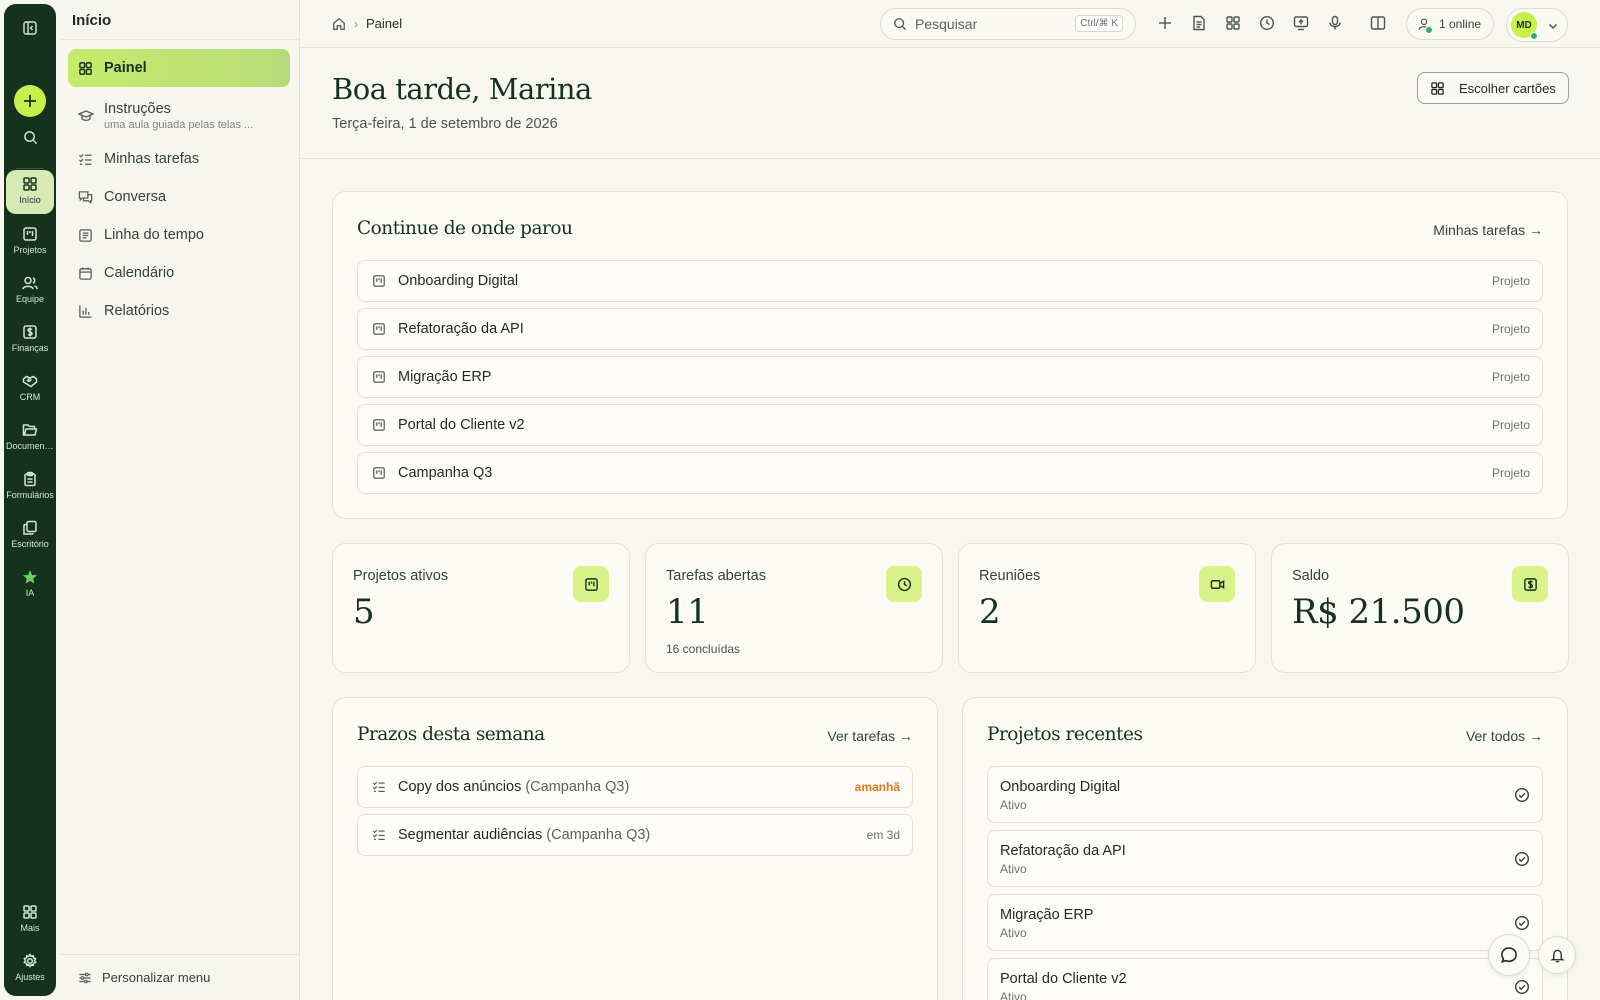 The height and width of the screenshot is (1000, 1600). Describe the element at coordinates (30, 544) in the screenshot. I see `rail-item-label: Escritório` at that location.